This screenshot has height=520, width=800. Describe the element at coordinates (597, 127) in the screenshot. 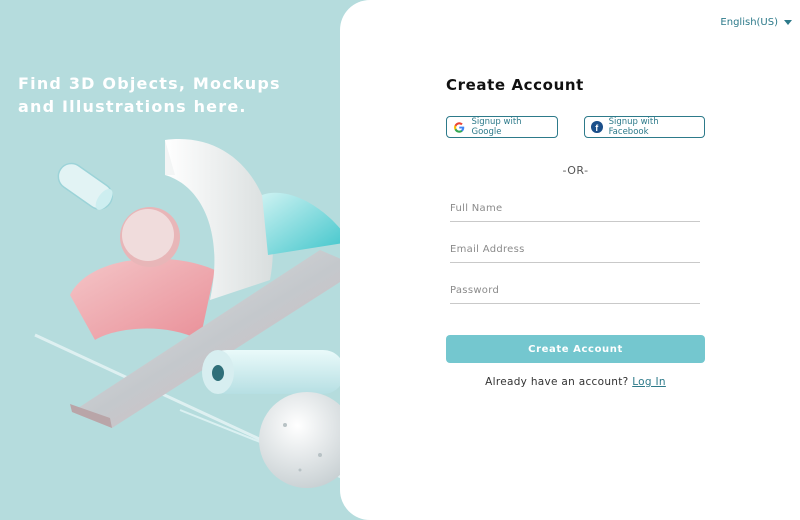

I see `facebook-icon: f` at that location.